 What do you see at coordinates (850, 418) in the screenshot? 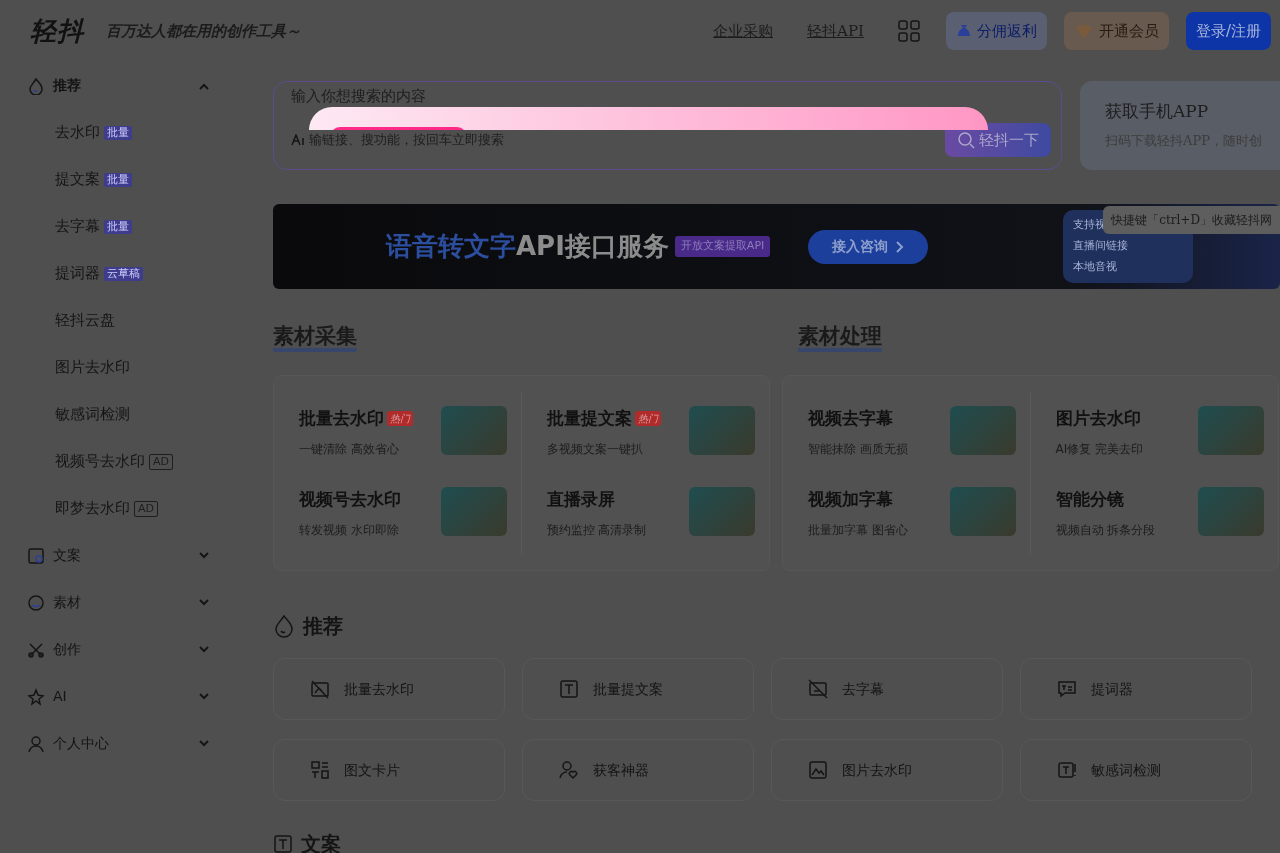
I see `tile-title: 视频去字幕` at bounding box center [850, 418].